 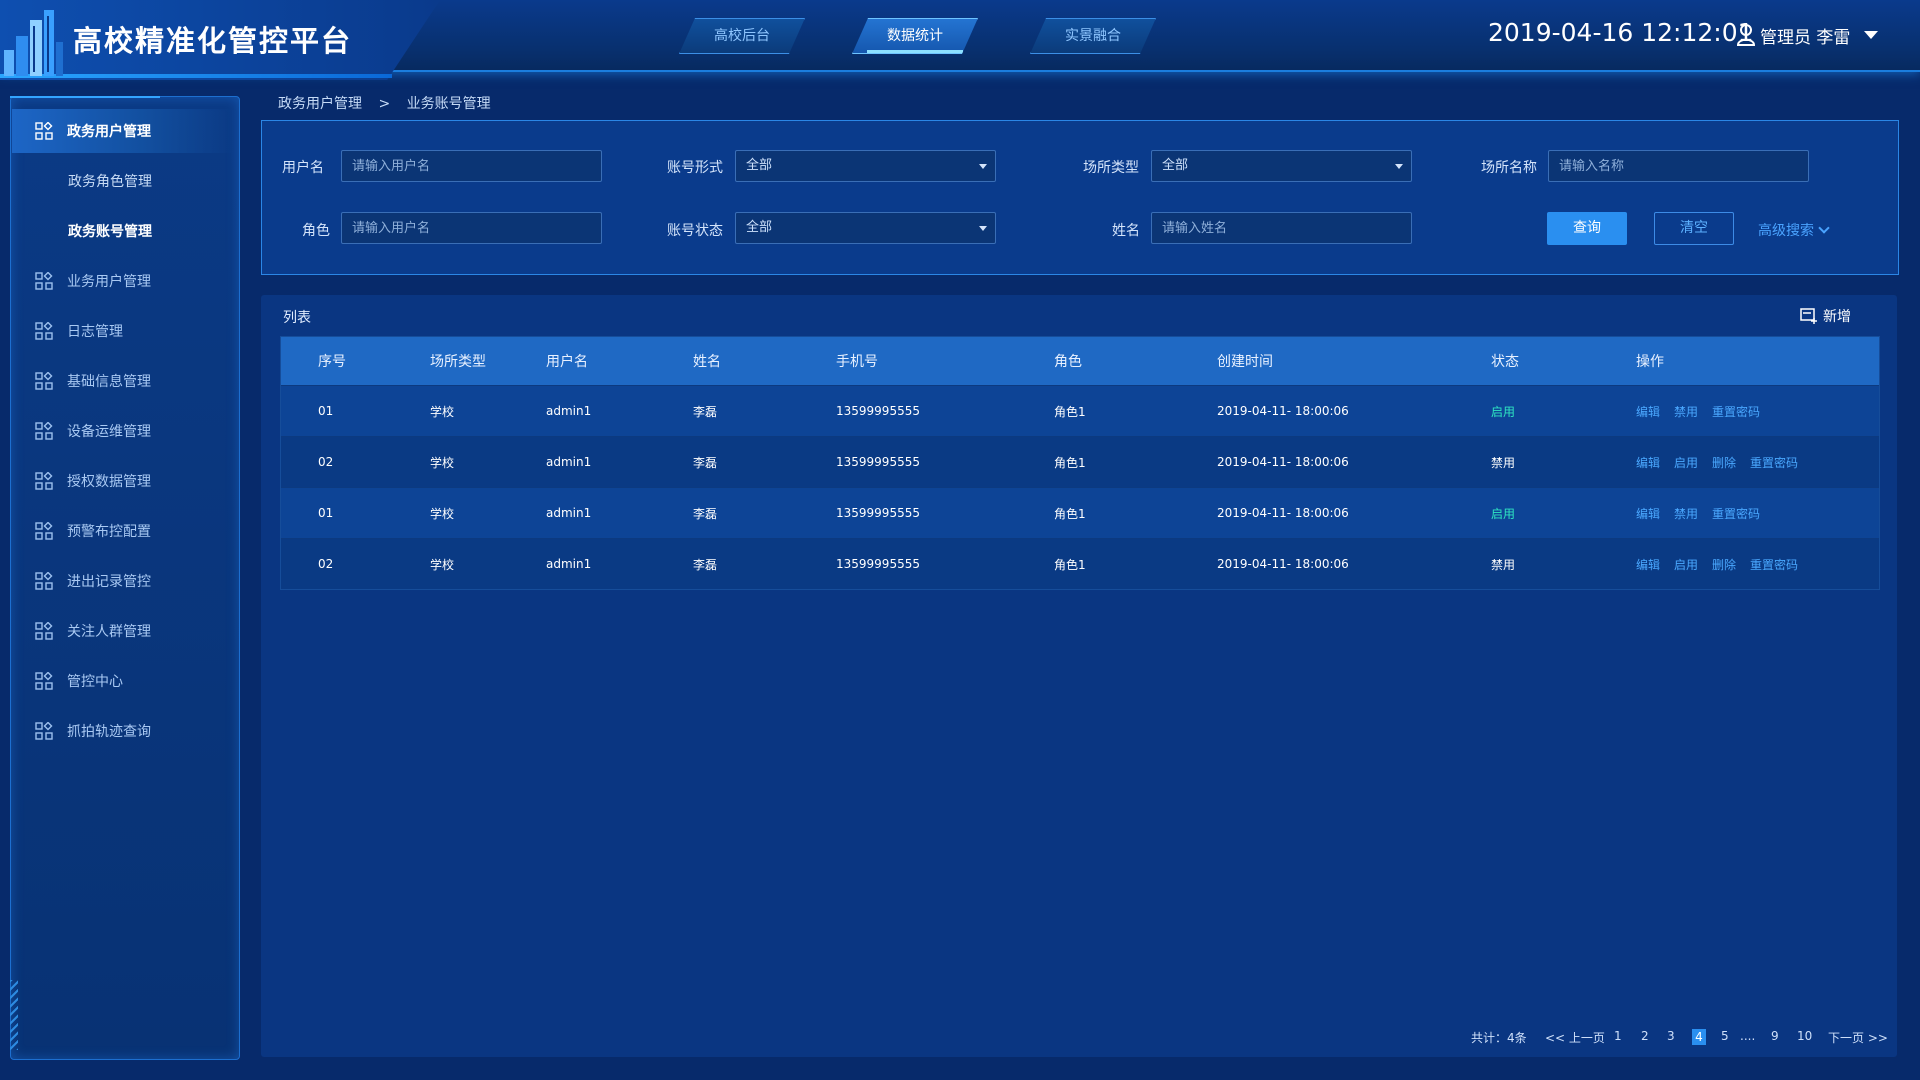 I want to click on datetime-display: 2019-04-16 12:12:01, so click(x=1621, y=32).